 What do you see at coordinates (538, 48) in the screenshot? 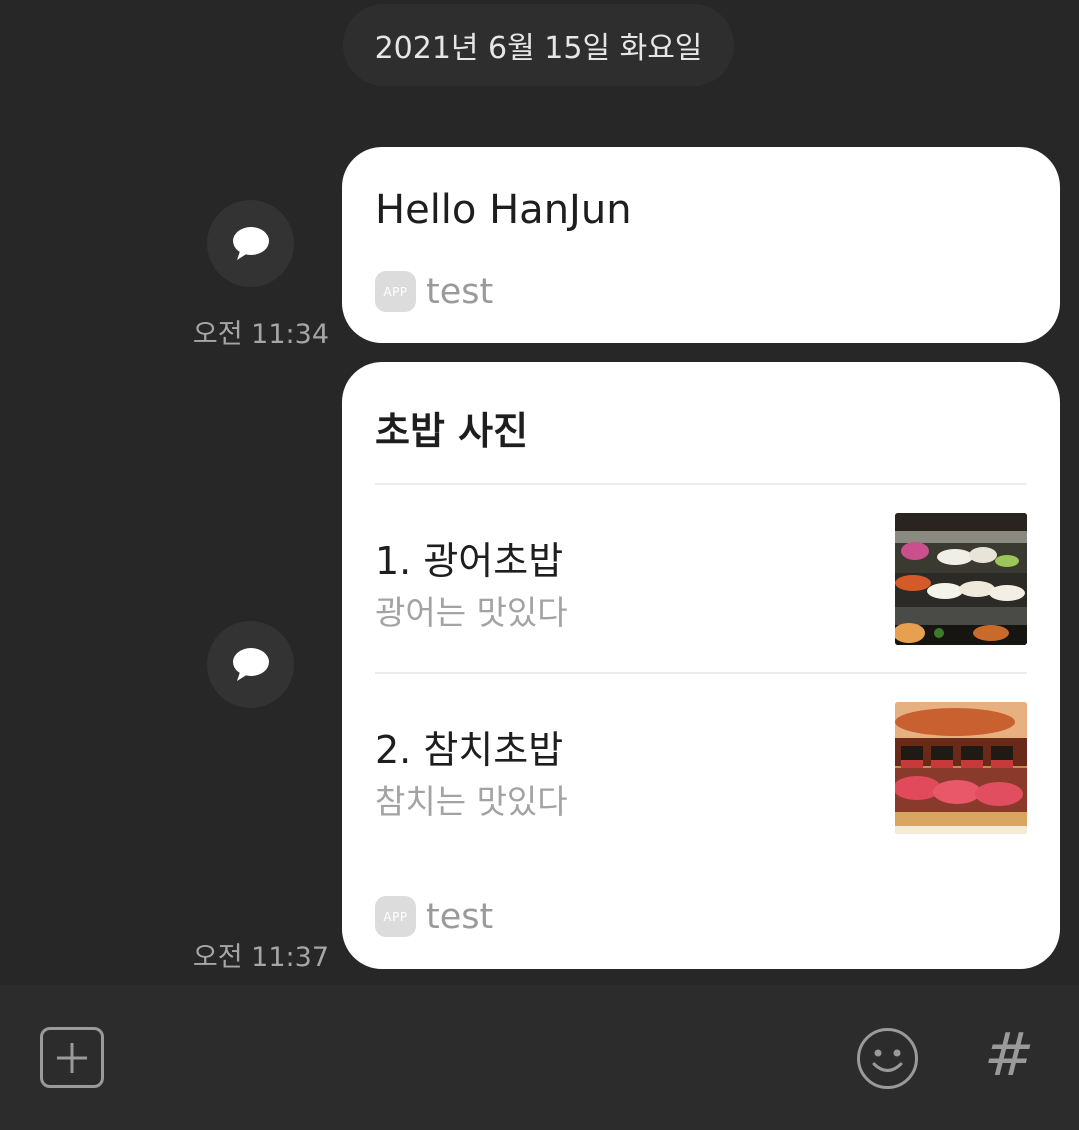
I see `date-divider-label: 2021년 6월 15일 화요일` at bounding box center [538, 48].